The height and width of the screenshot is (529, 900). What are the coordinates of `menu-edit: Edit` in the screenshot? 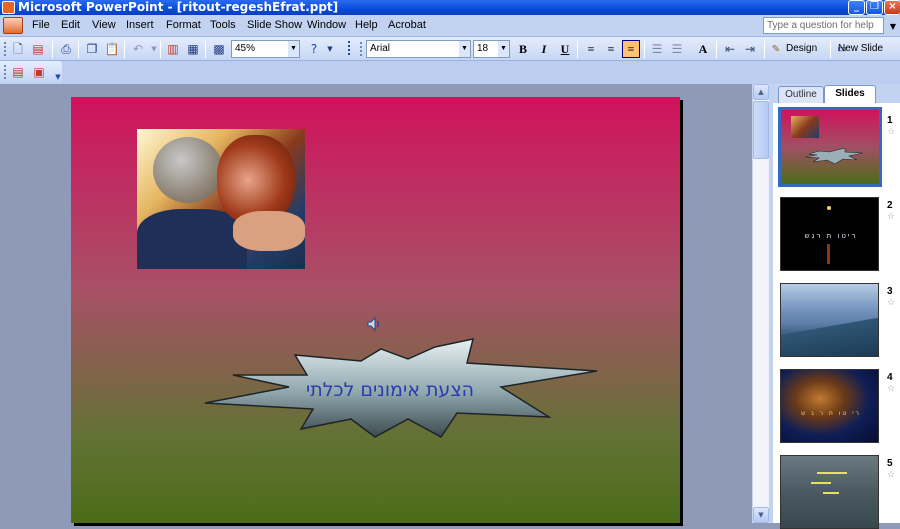 It's located at (70, 25).